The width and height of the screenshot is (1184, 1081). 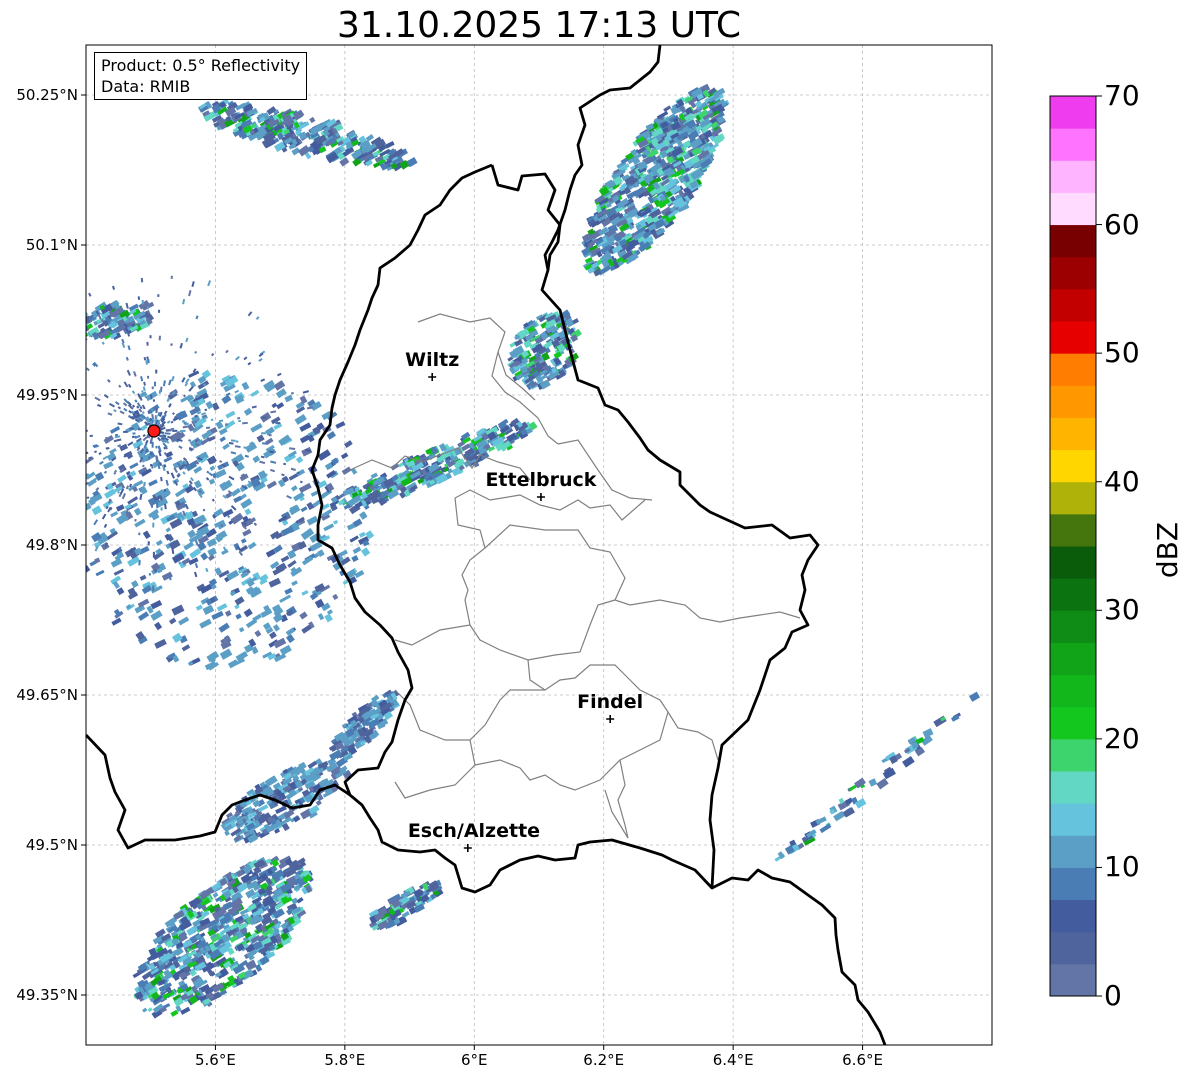 I want to click on lat-tick-label: 50.25°N, so click(x=47, y=95).